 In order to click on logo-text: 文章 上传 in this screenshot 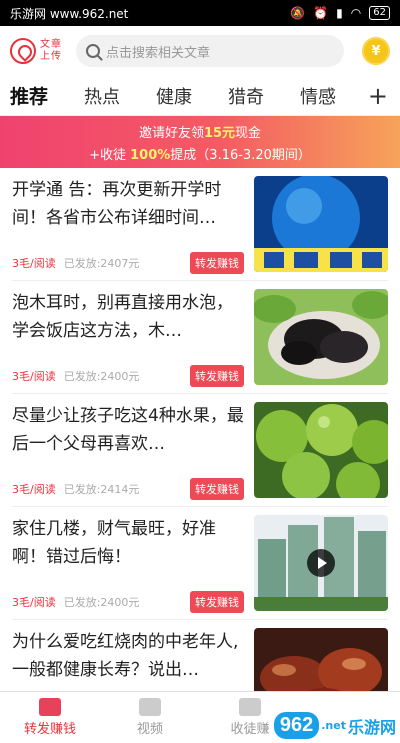, I will do `click(51, 50)`.